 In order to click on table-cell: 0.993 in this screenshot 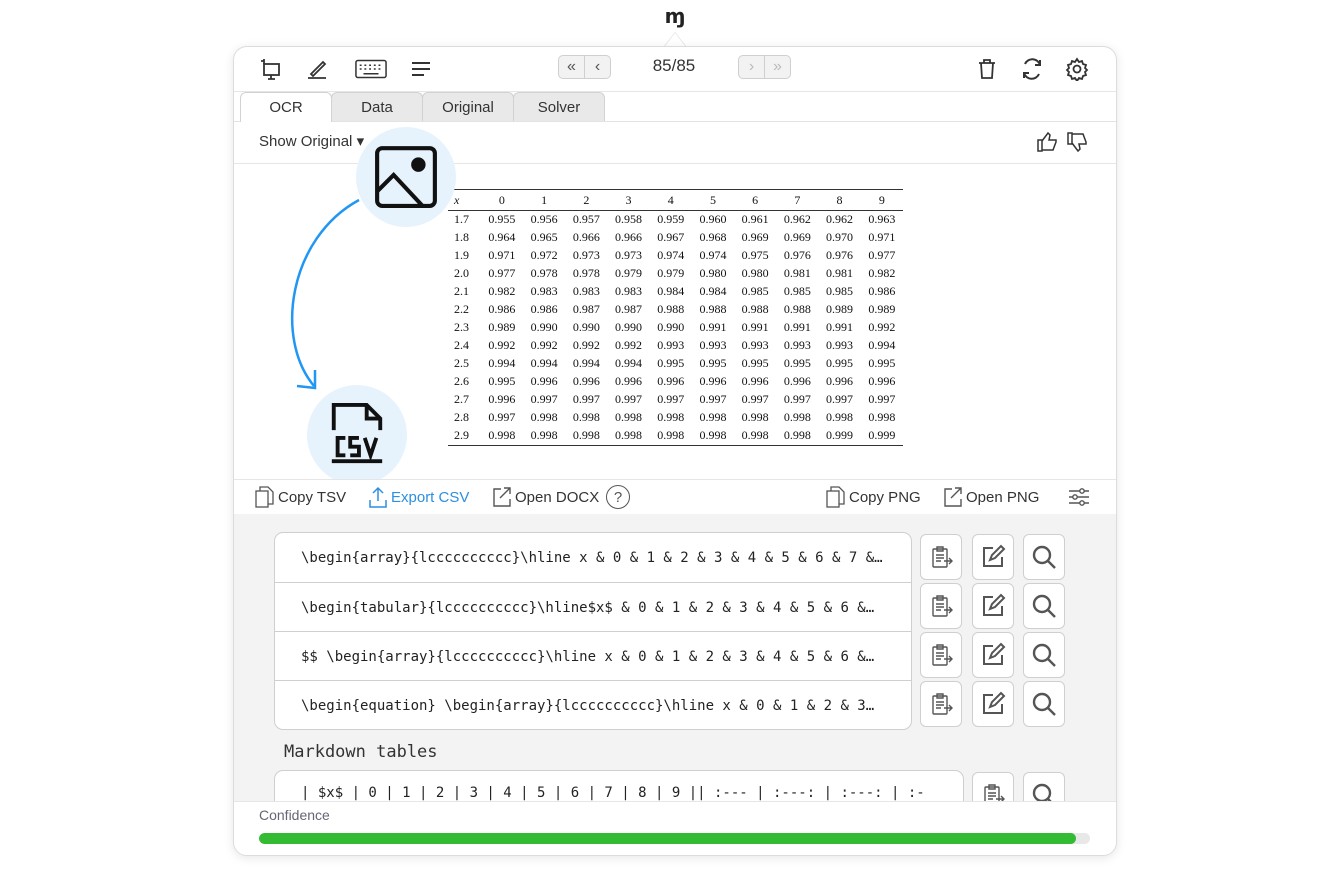, I will do `click(755, 345)`.